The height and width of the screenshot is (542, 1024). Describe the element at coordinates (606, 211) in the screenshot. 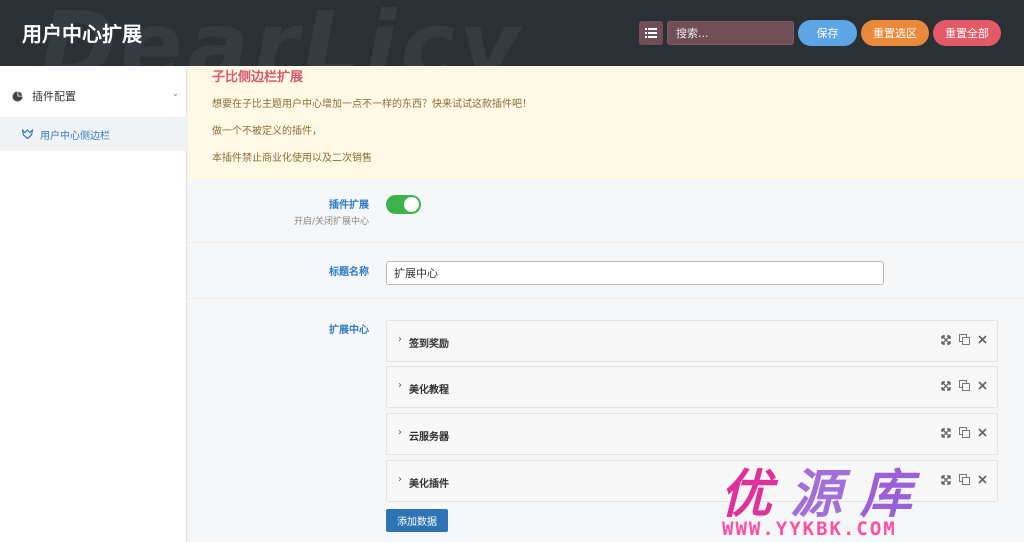

I see `field-plugin-extension: 插件扩展 开启/关闭扩展中心` at that location.